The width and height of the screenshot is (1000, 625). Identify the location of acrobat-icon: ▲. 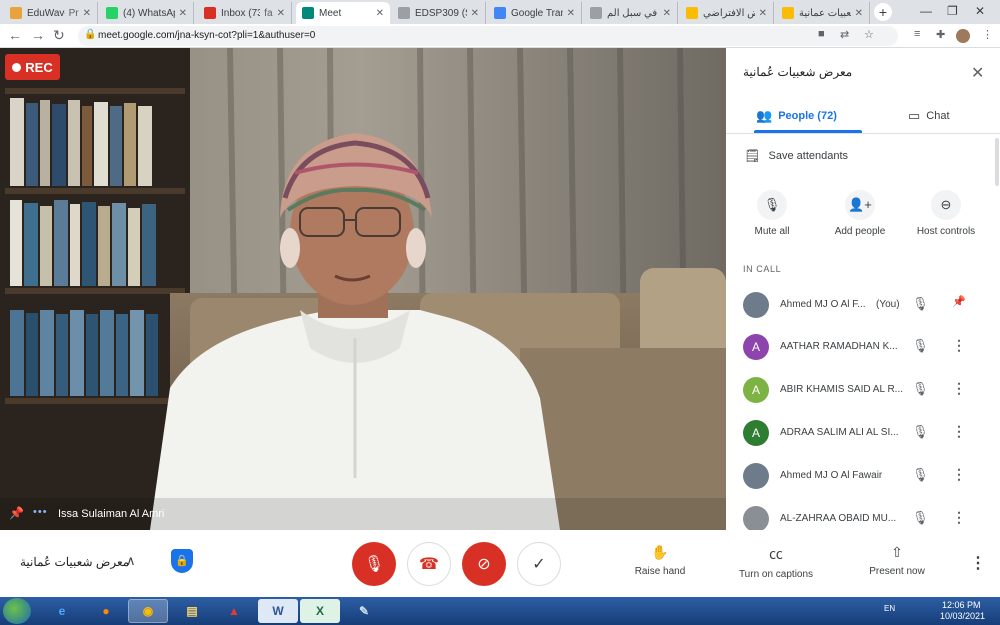
(234, 611).